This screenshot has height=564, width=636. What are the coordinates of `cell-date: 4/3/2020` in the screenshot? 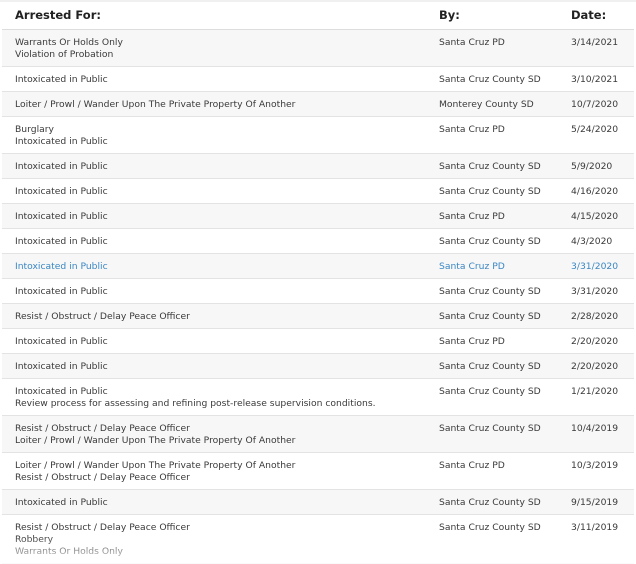 It's located at (592, 241).